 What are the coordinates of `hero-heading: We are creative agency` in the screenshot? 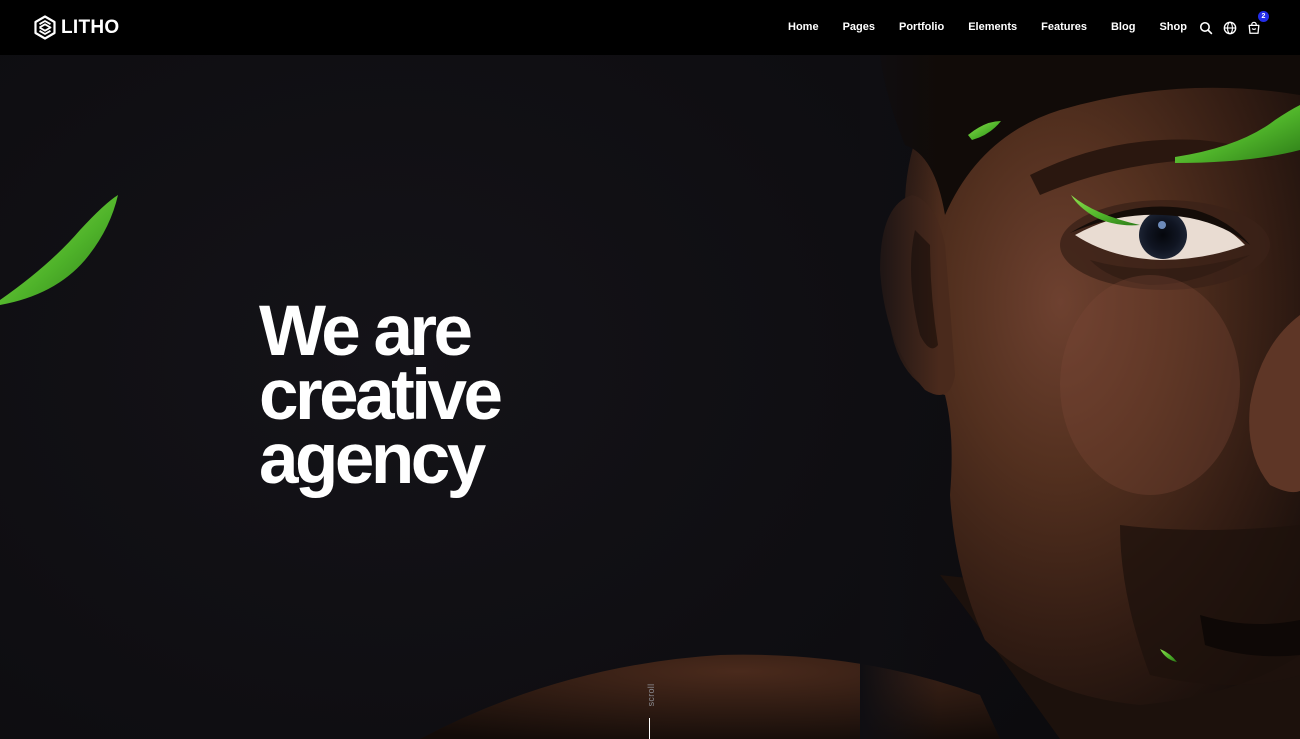 It's located at (439, 395).